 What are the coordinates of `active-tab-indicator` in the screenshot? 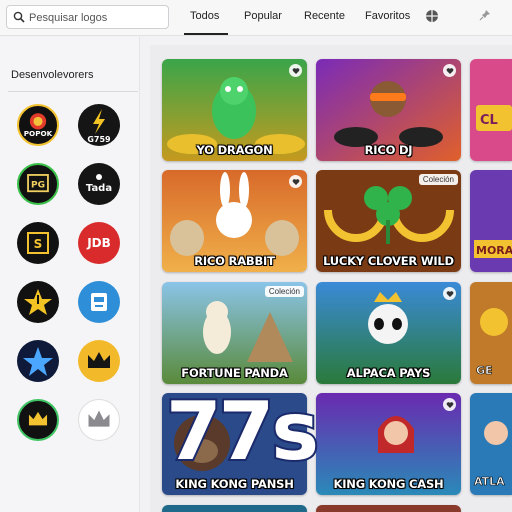 It's located at (206, 34).